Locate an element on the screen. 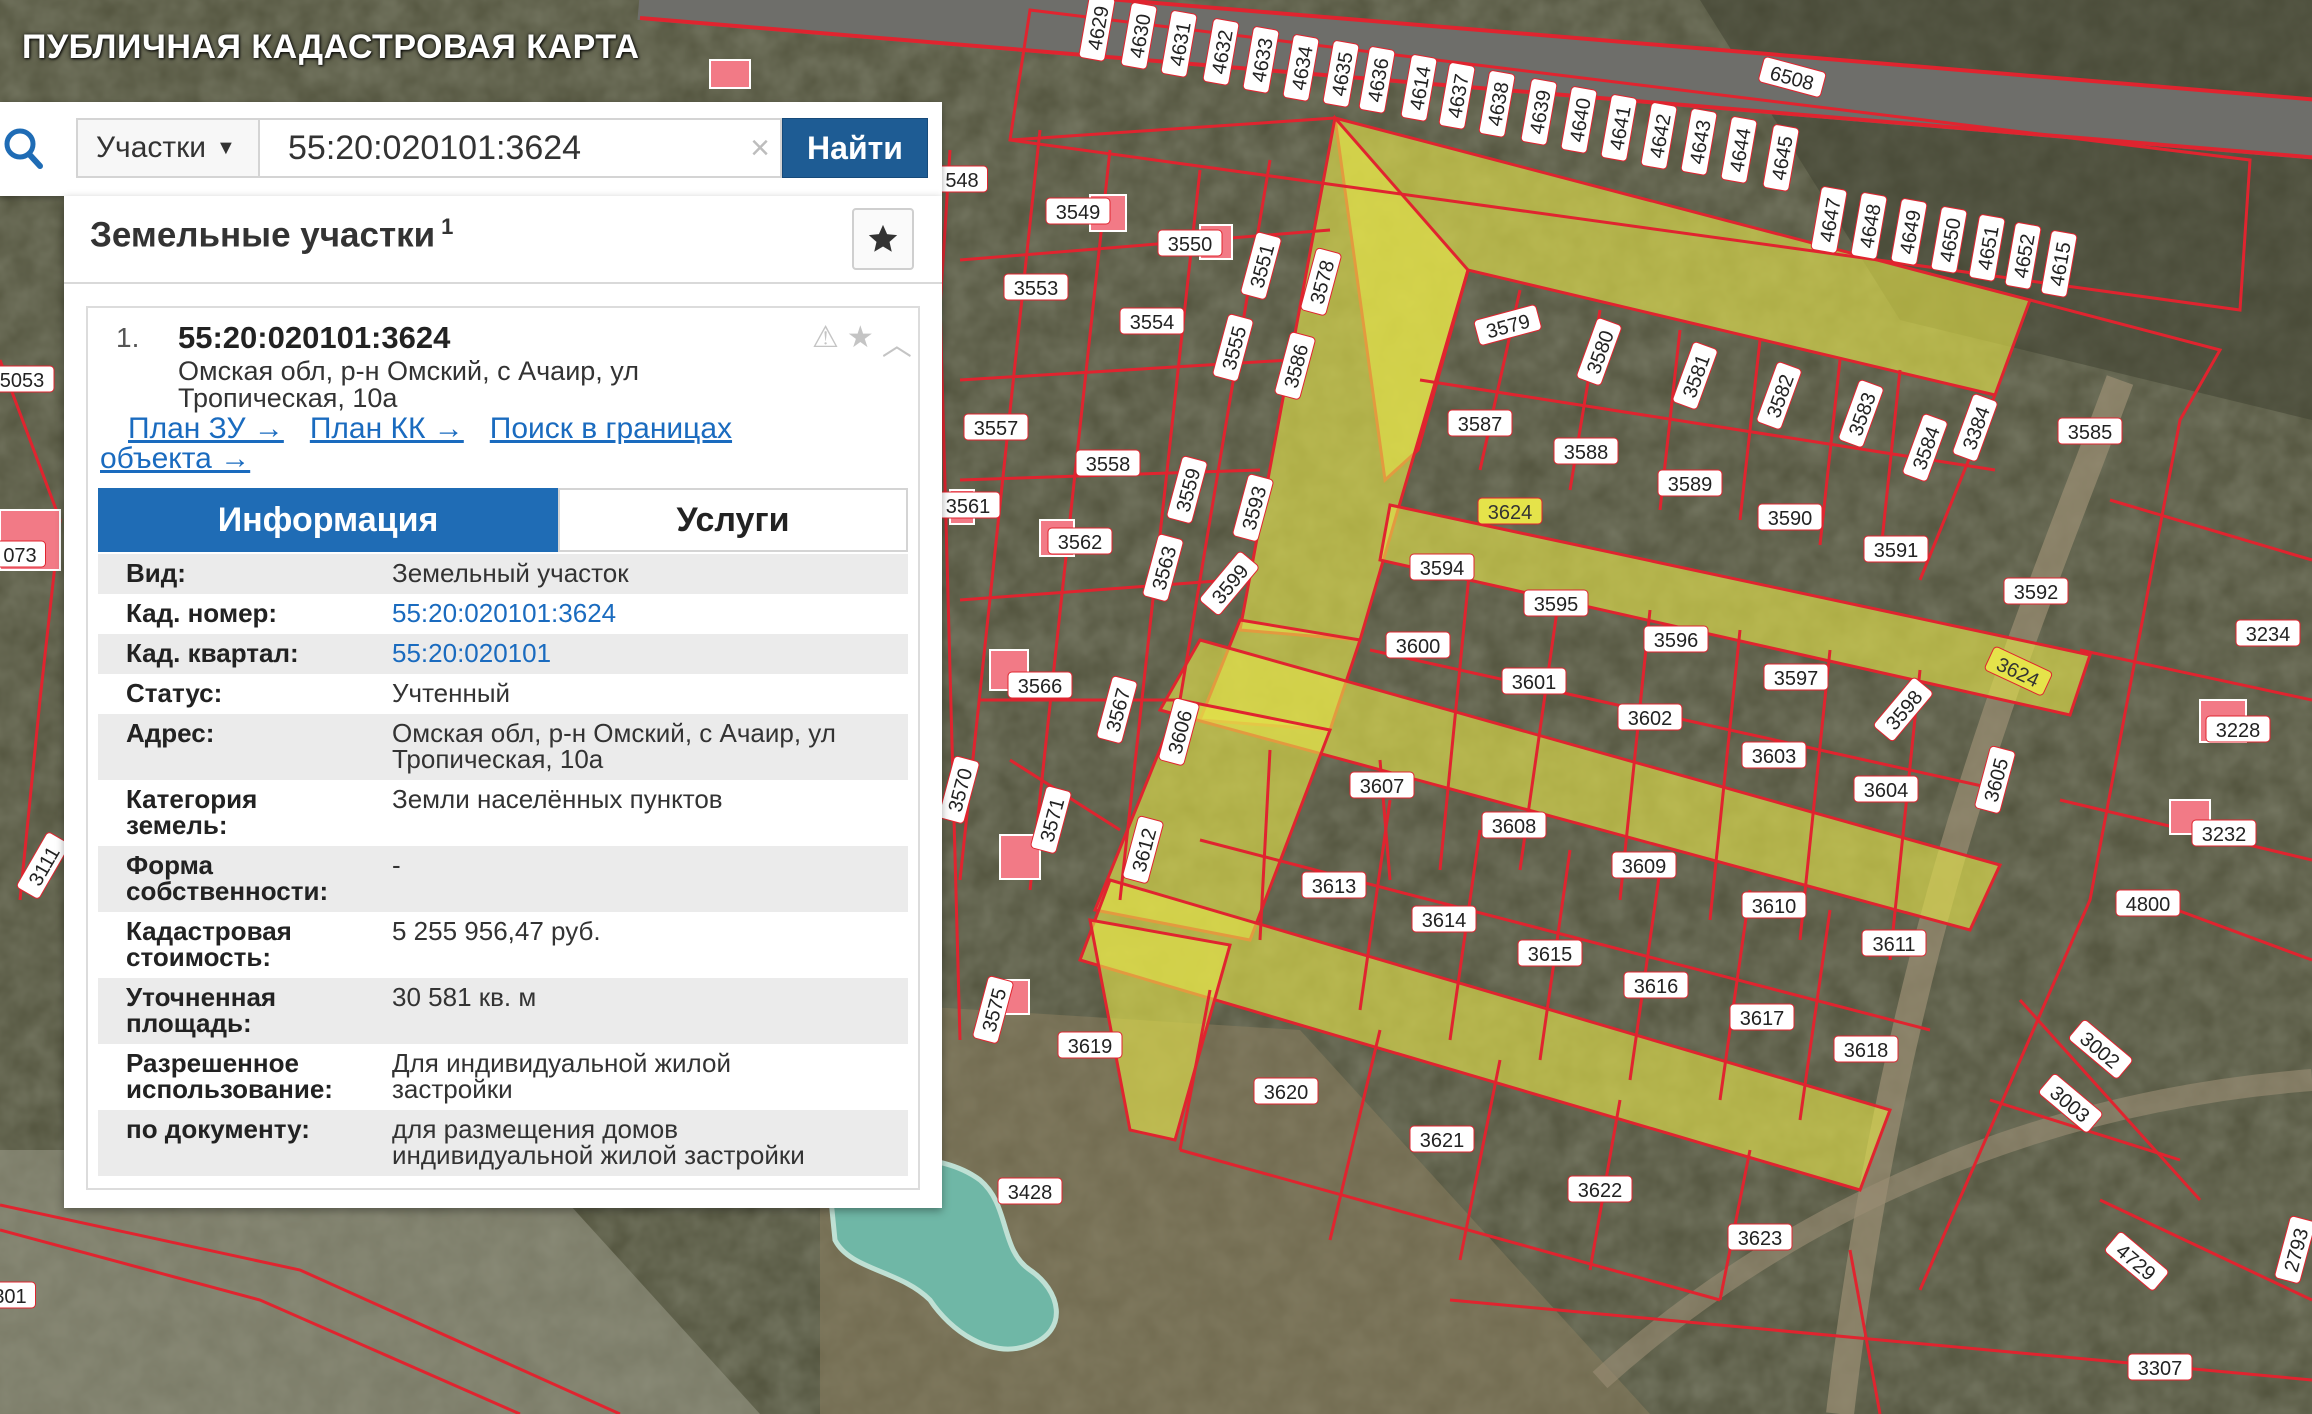  info-row: Категория земель: Земли населённых пунктов is located at coordinates (503, 813).